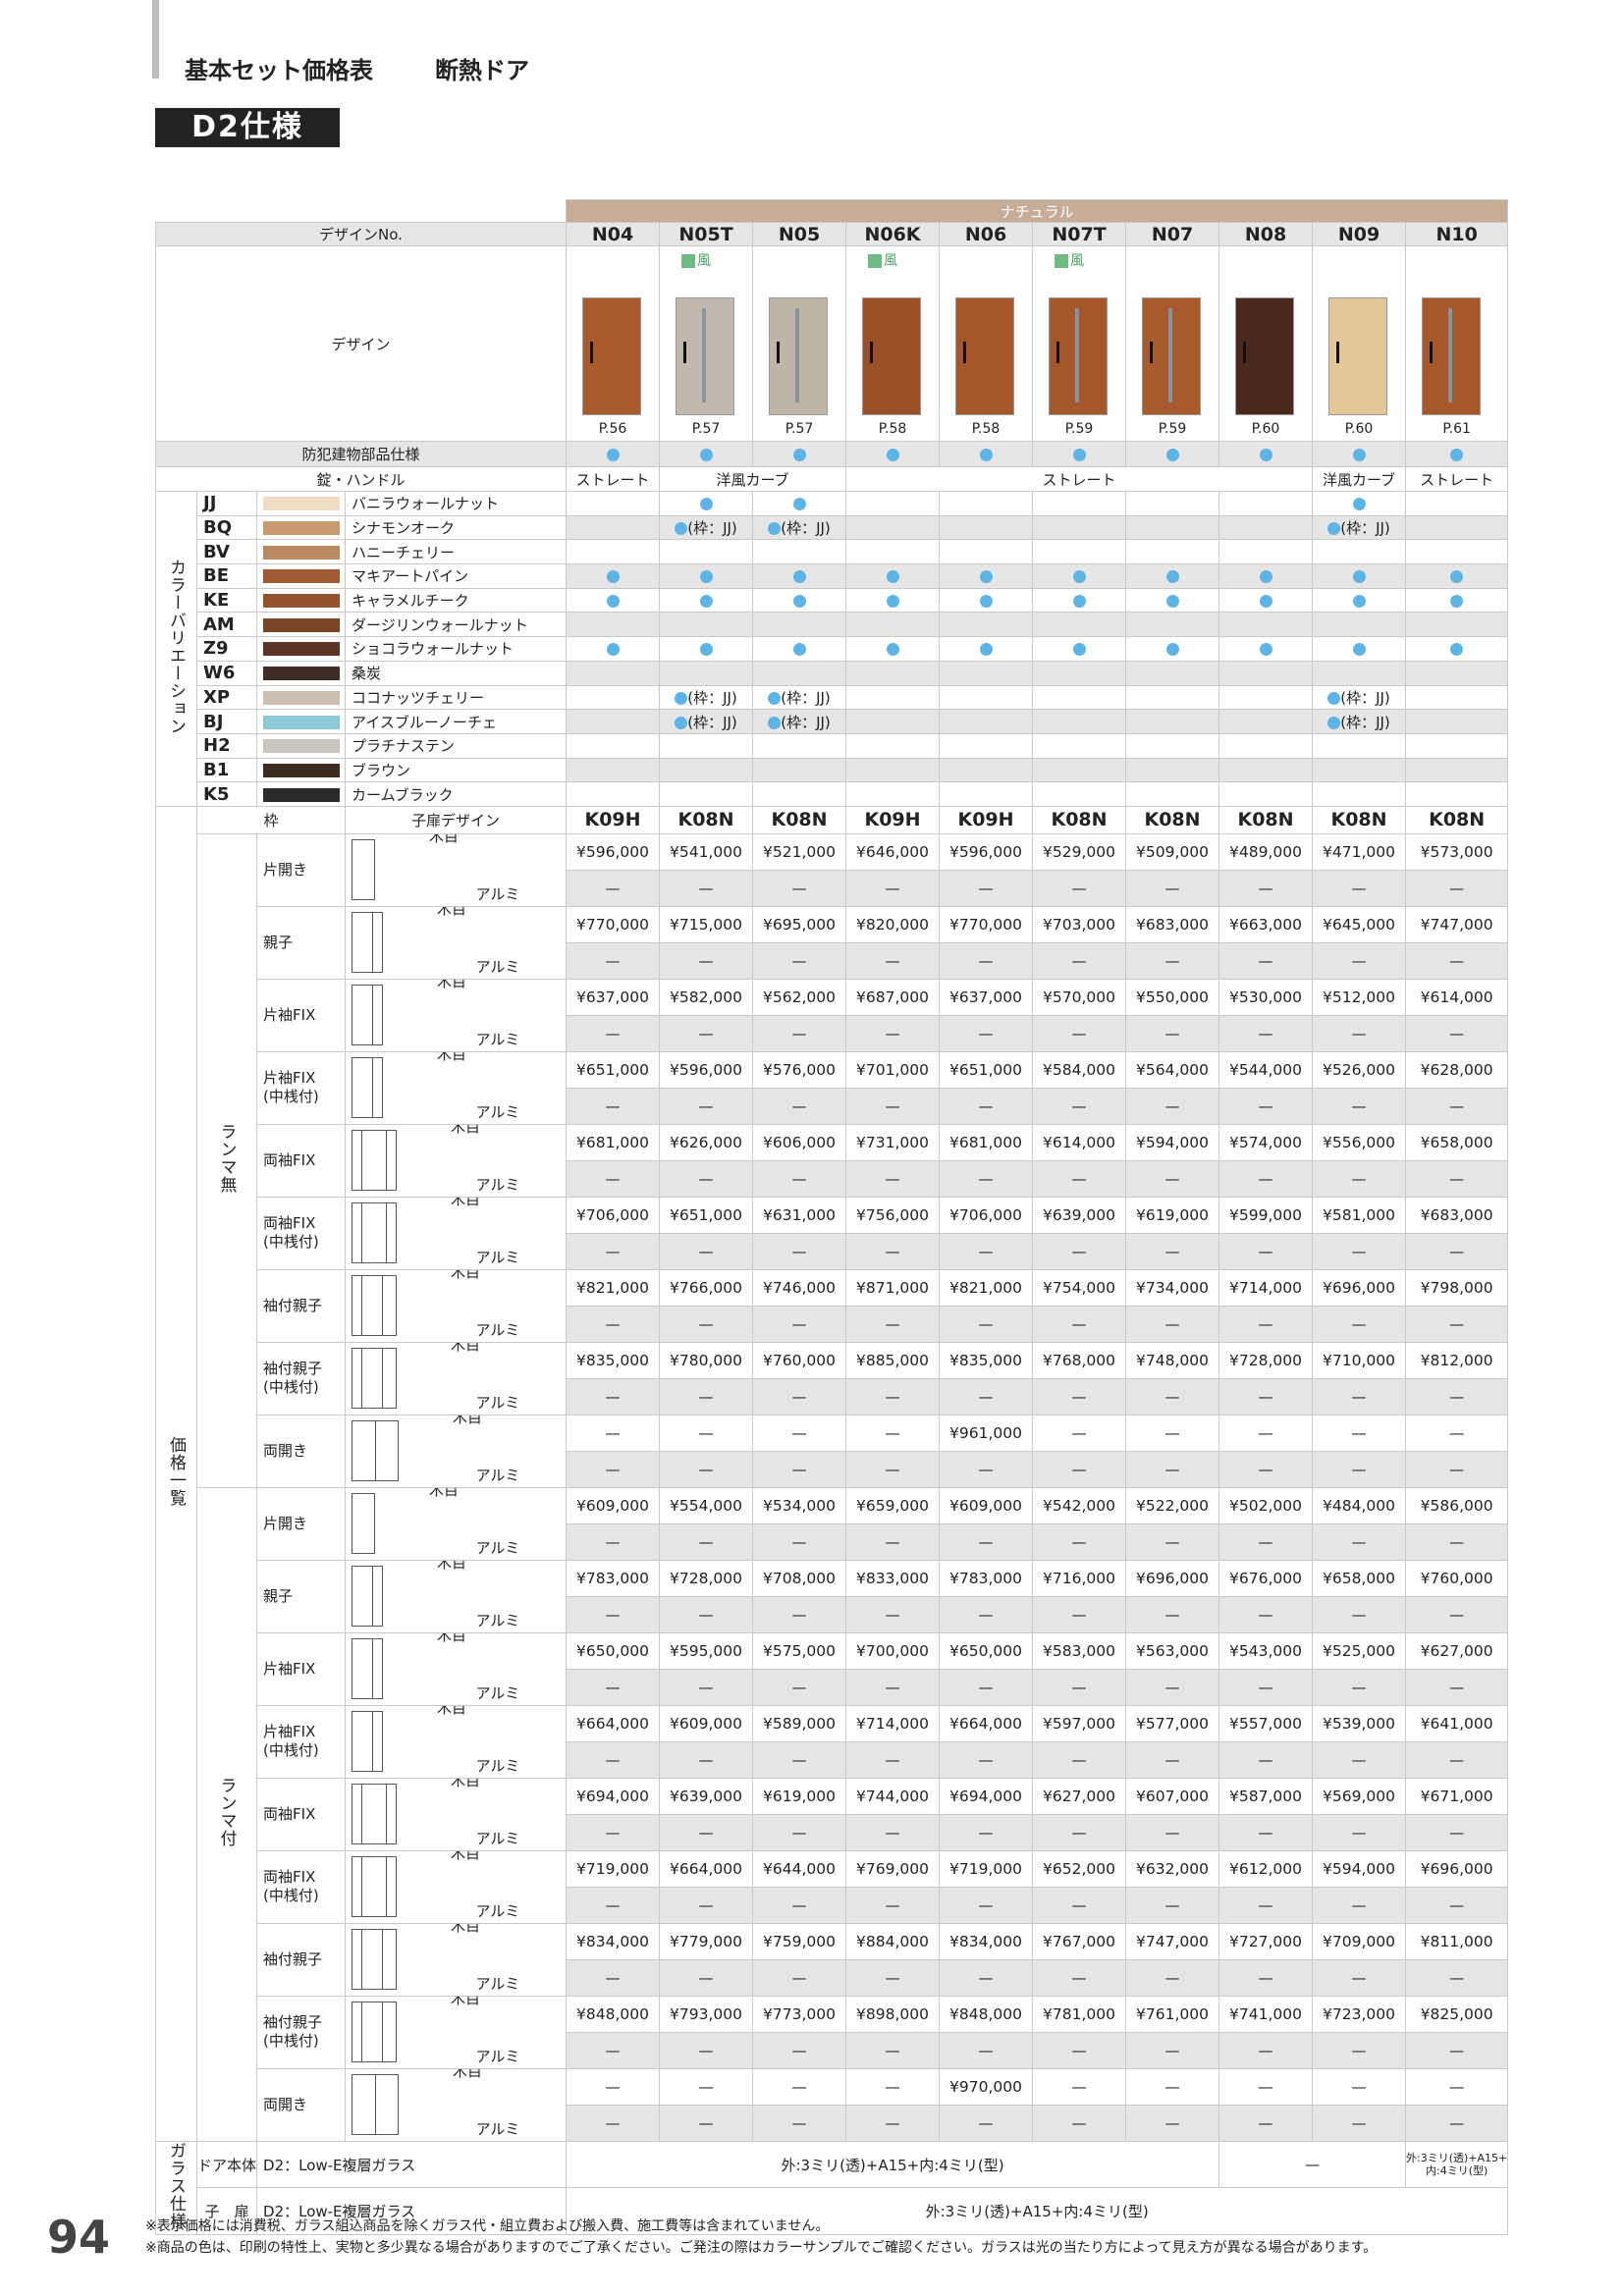 The width and height of the screenshot is (1624, 2296). What do you see at coordinates (1172, 852) in the screenshot?
I see `price-wood: ¥509,000` at bounding box center [1172, 852].